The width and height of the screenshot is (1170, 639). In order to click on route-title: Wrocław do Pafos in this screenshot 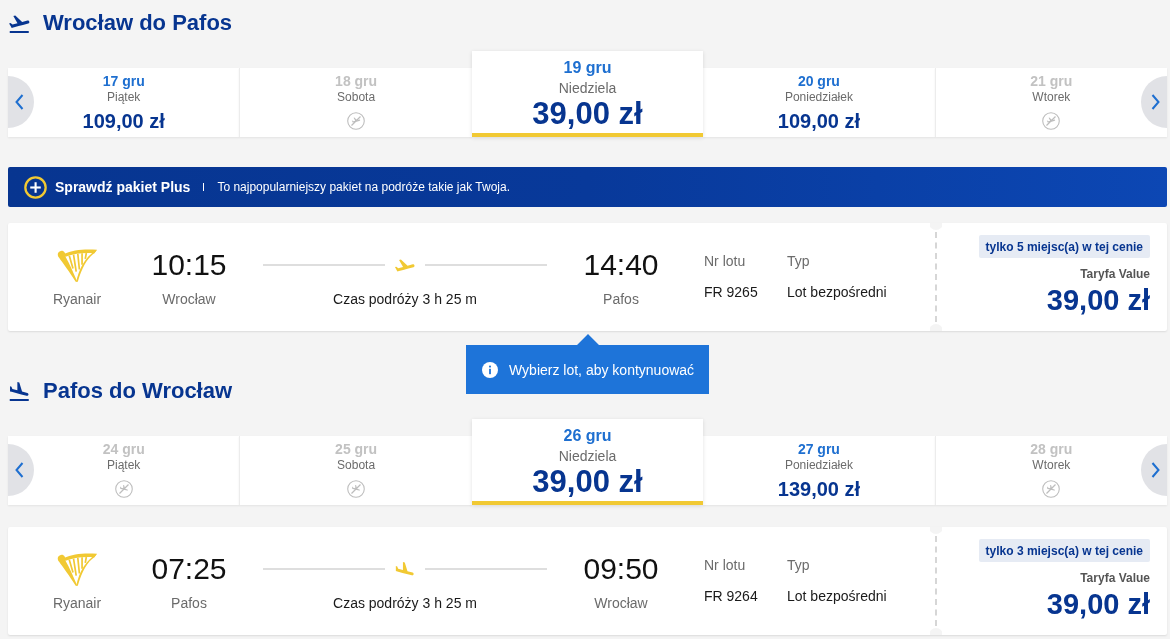, I will do `click(138, 23)`.